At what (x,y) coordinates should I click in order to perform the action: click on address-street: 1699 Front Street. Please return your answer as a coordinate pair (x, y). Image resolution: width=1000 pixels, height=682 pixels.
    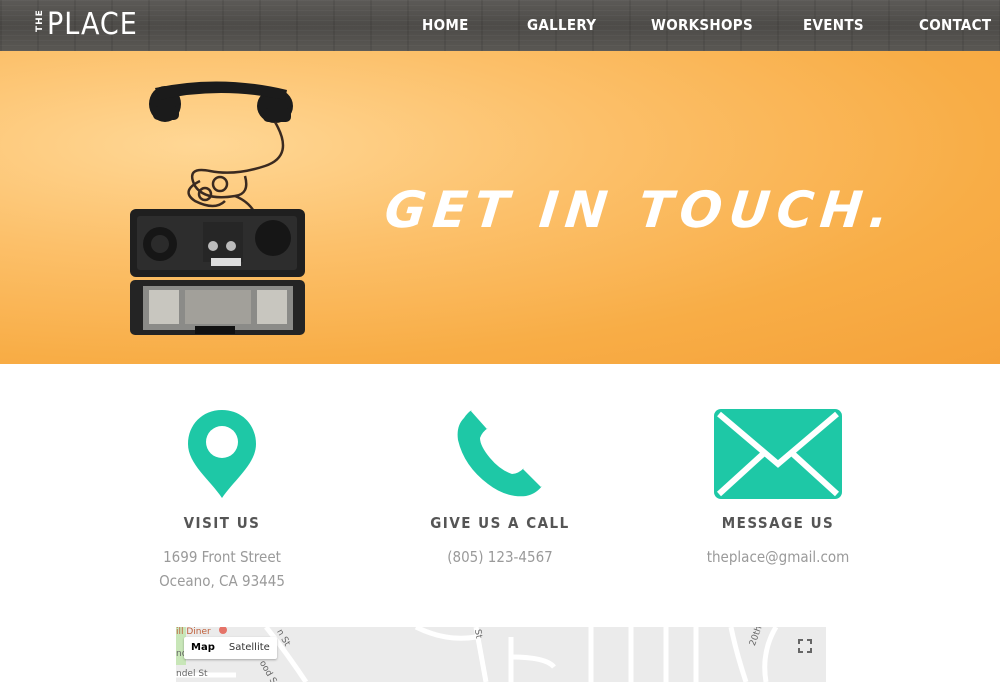
    Looking at the image, I should click on (222, 557).